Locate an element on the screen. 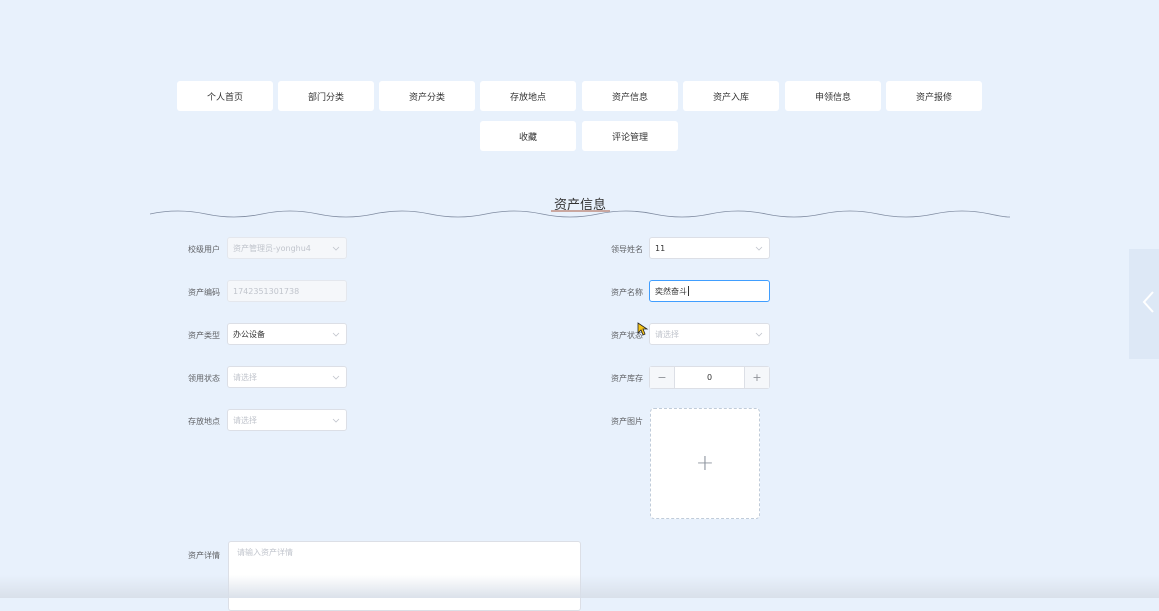 Image resolution: width=1159 pixels, height=611 pixels. asset-code-value: 1742351301738 is located at coordinates (266, 291).